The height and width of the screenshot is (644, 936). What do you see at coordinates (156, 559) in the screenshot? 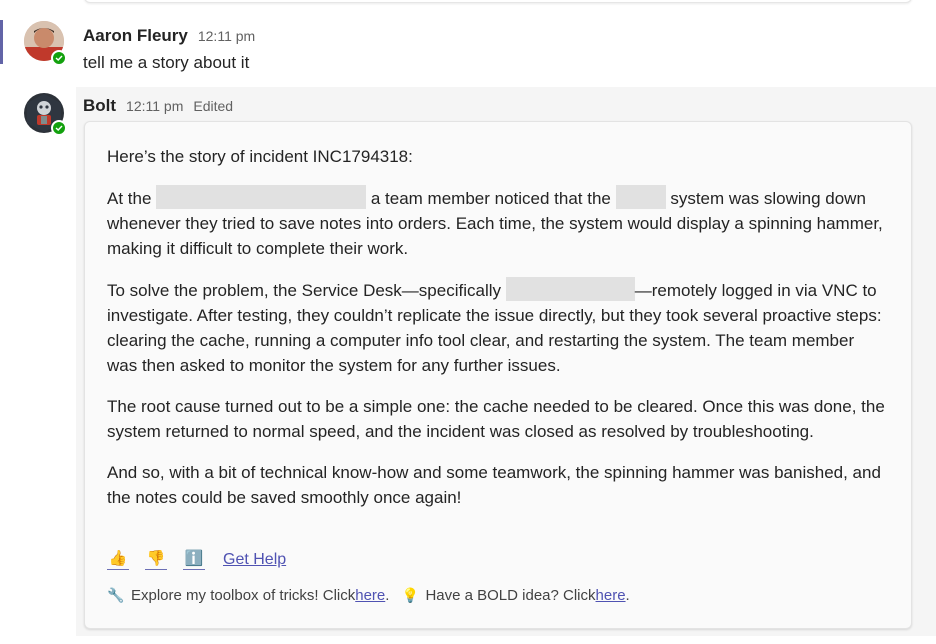
I see `thumbs-down-icon: 👎` at bounding box center [156, 559].